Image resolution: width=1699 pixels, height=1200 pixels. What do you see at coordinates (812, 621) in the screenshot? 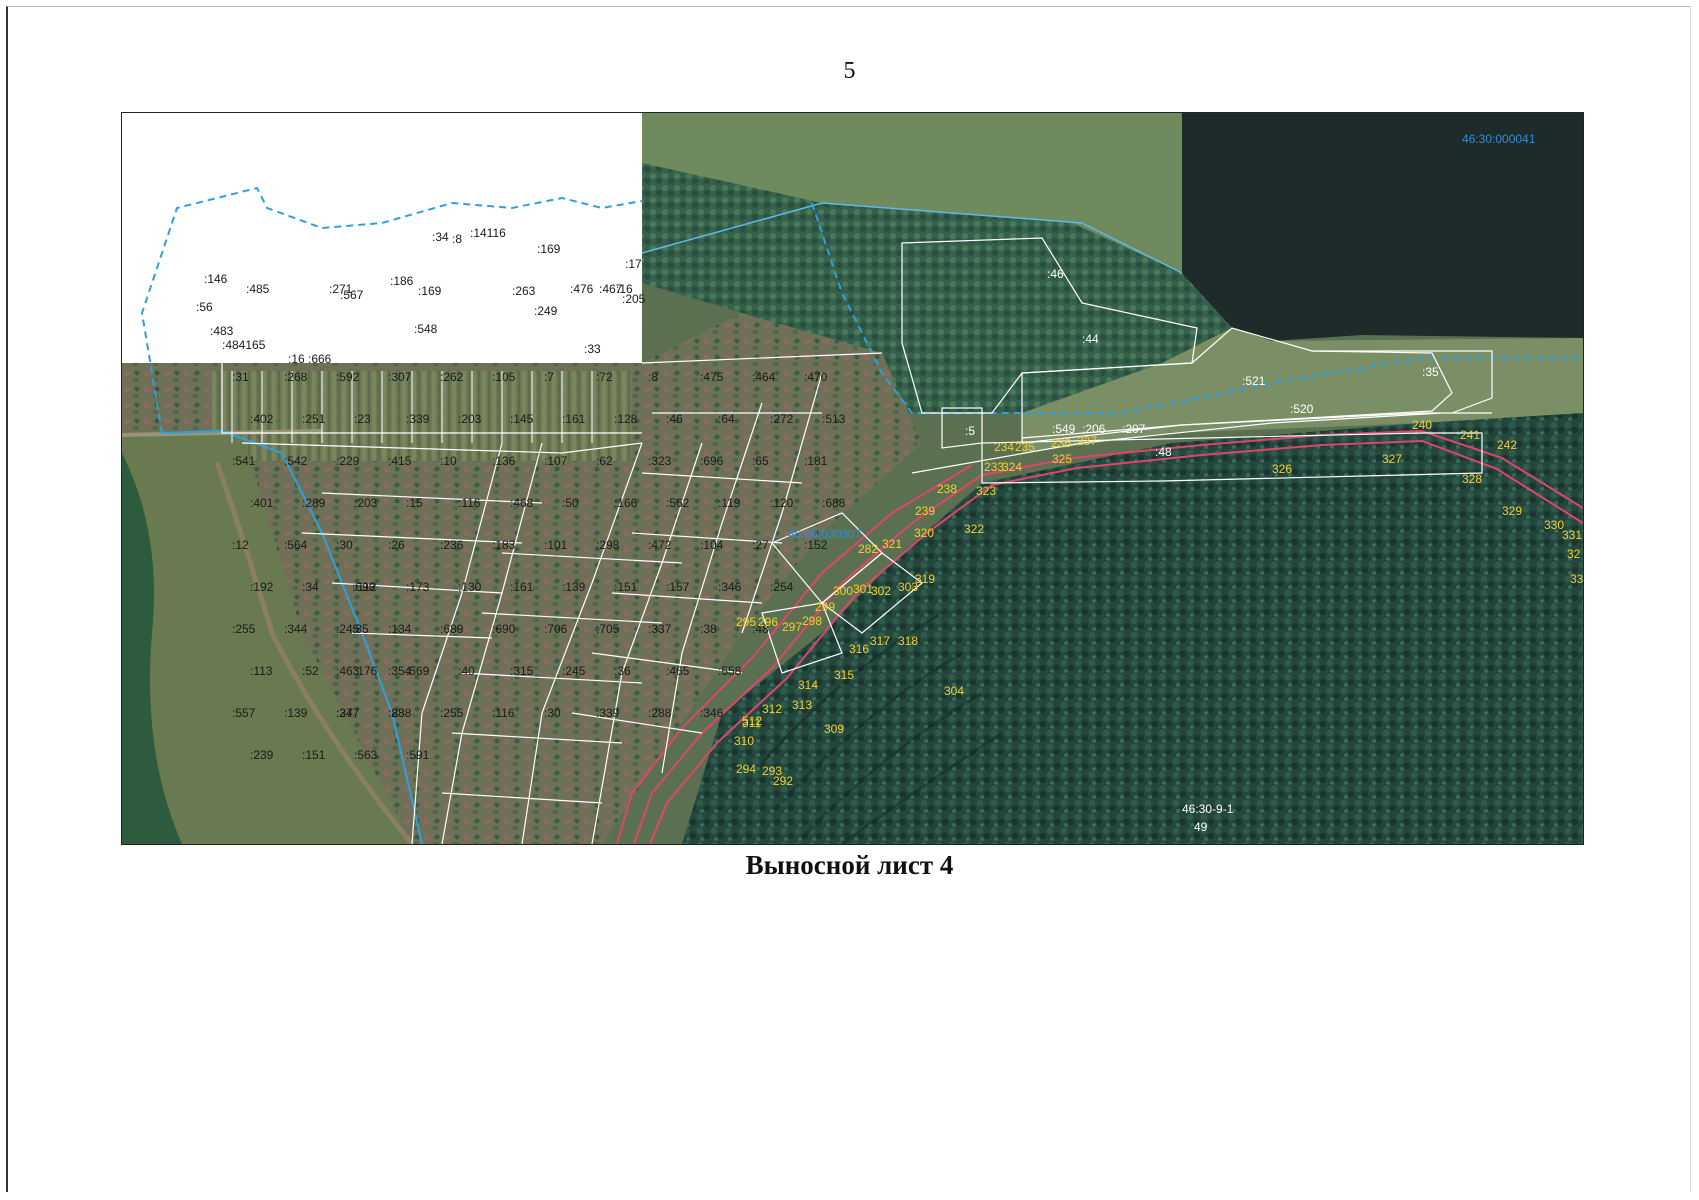
I see `road-parcel-label: 298` at bounding box center [812, 621].